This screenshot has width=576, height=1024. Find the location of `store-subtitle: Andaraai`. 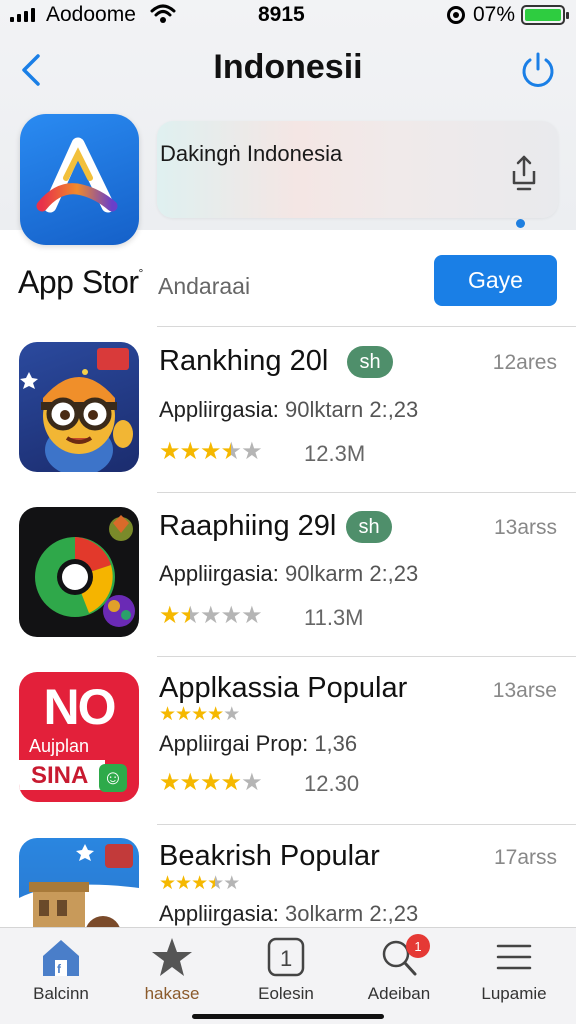

store-subtitle: Andaraai is located at coordinates (204, 286).